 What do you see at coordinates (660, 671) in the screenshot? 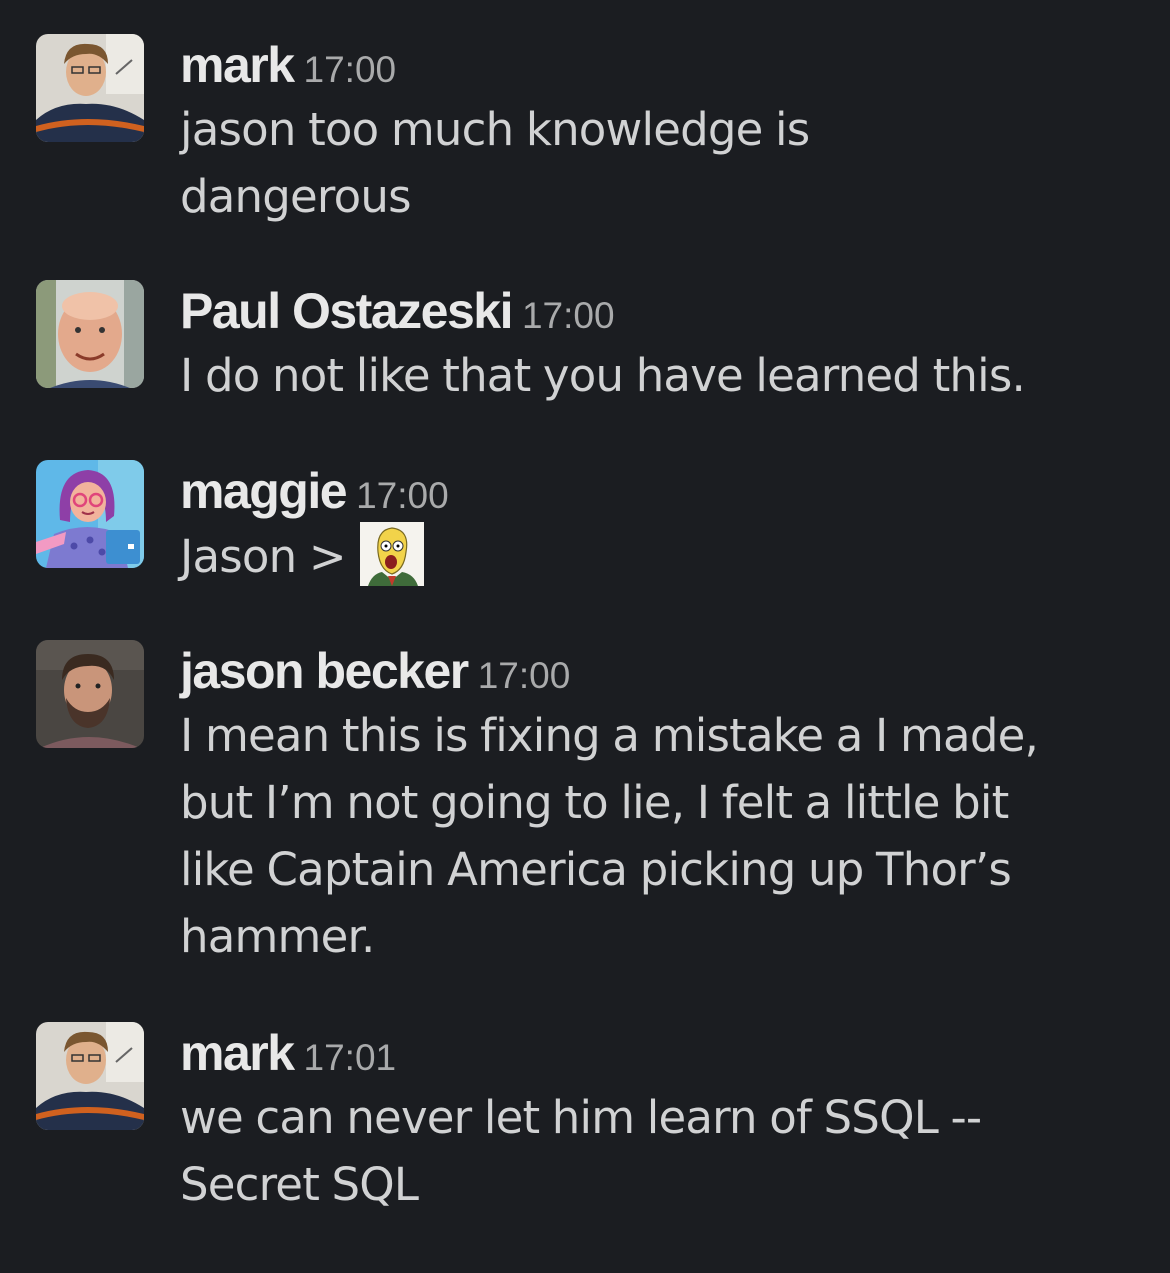
I see `message-header: jason becker 17:00` at bounding box center [660, 671].